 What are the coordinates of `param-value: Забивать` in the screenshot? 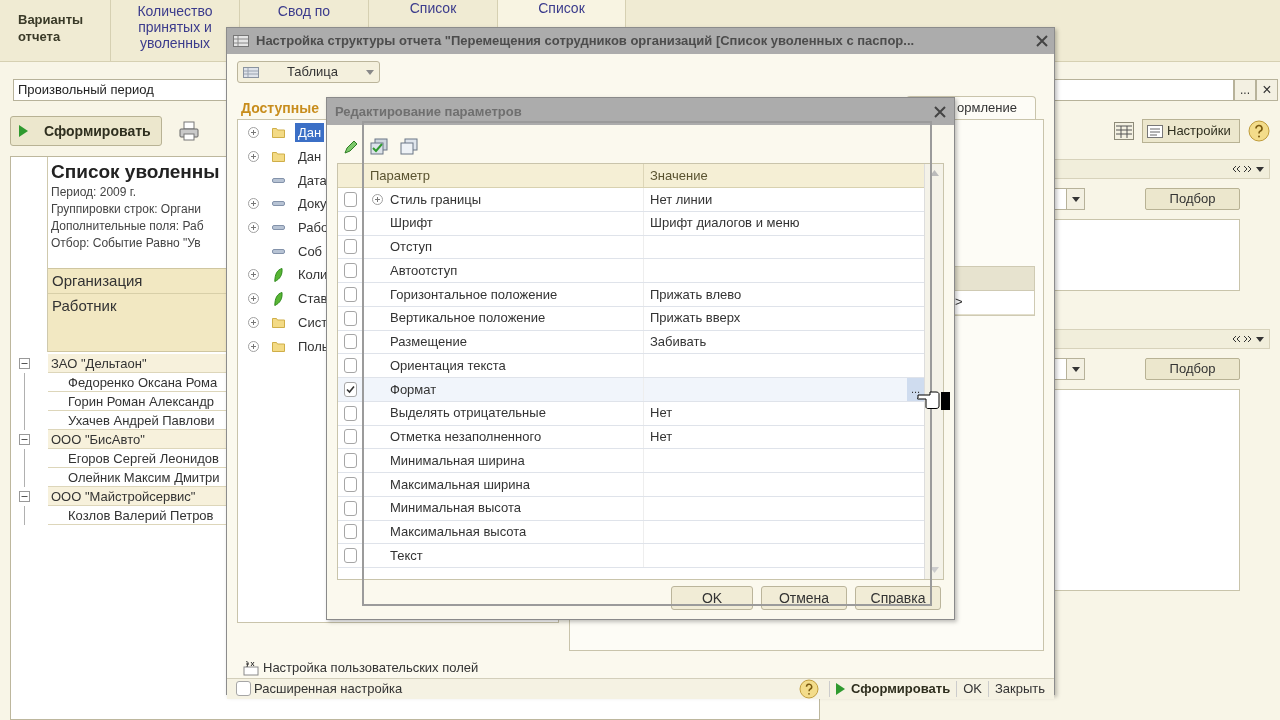 It's located at (678, 342).